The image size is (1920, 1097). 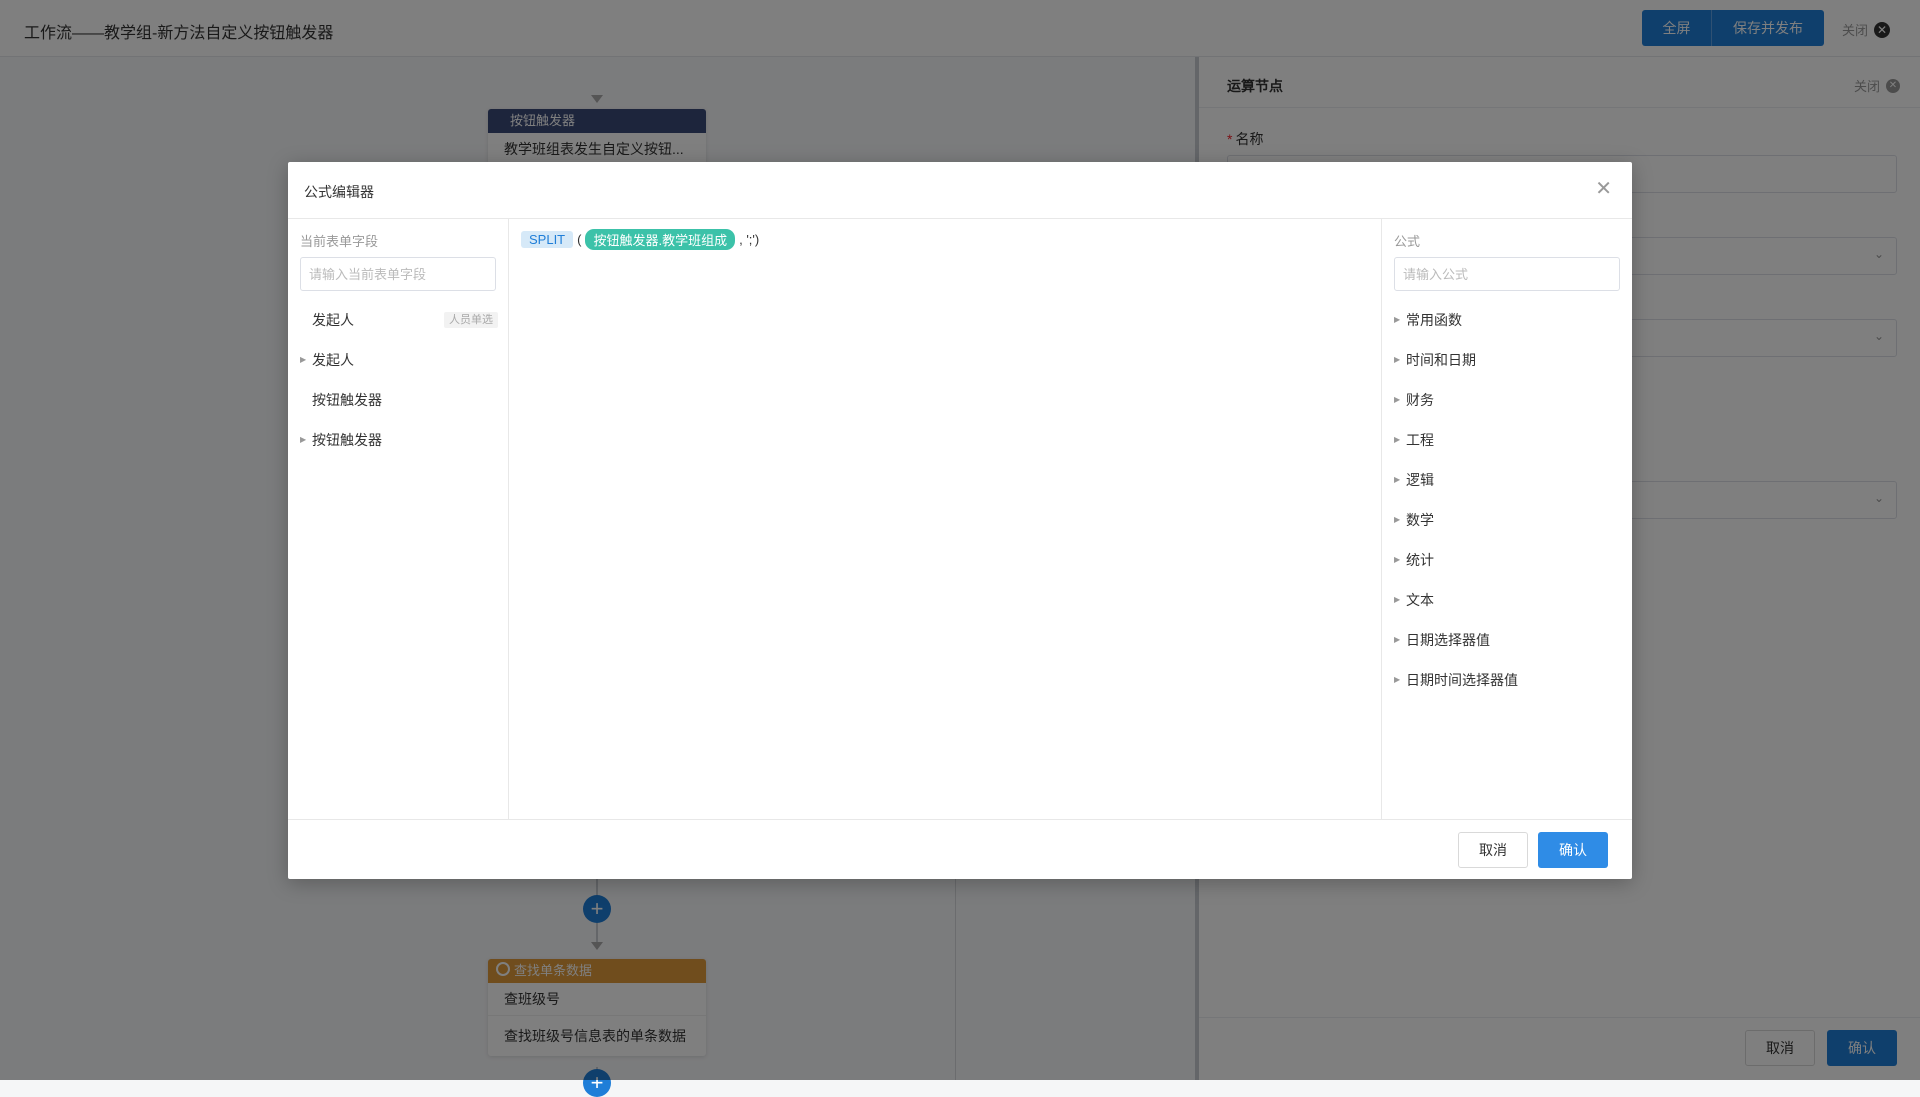 I want to click on field-item-initiator: 发起人 人员单选, so click(x=398, y=320).